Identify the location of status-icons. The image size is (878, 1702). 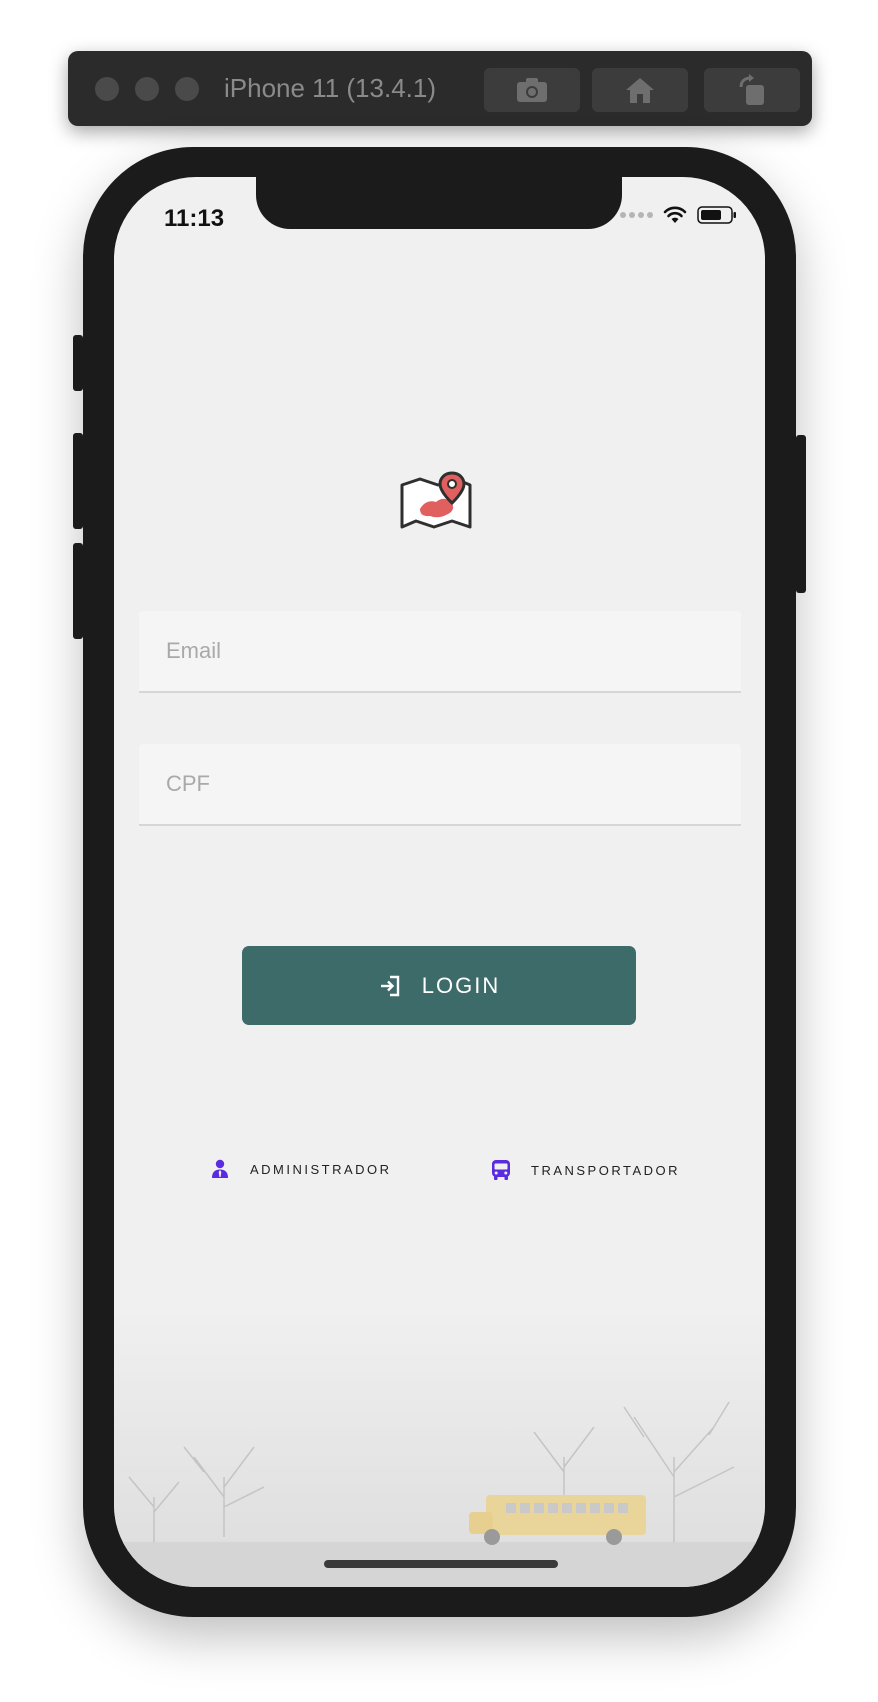
(678, 215).